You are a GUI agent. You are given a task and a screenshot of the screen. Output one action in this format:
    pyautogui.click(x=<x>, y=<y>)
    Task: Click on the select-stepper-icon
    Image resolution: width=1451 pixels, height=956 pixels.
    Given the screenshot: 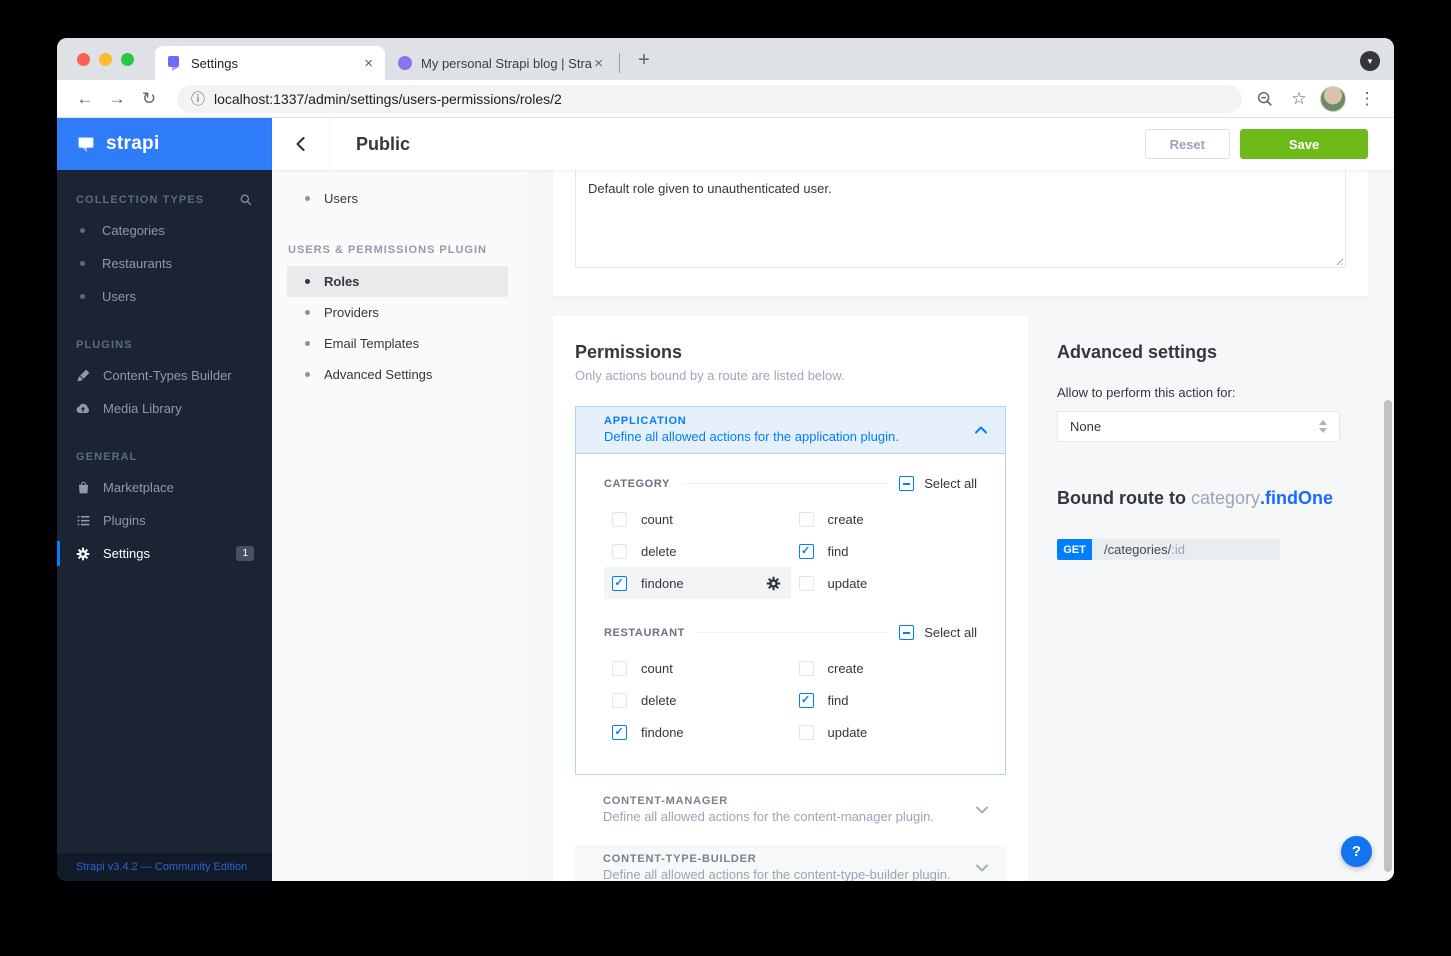 What is the action you would take?
    pyautogui.click(x=1323, y=426)
    